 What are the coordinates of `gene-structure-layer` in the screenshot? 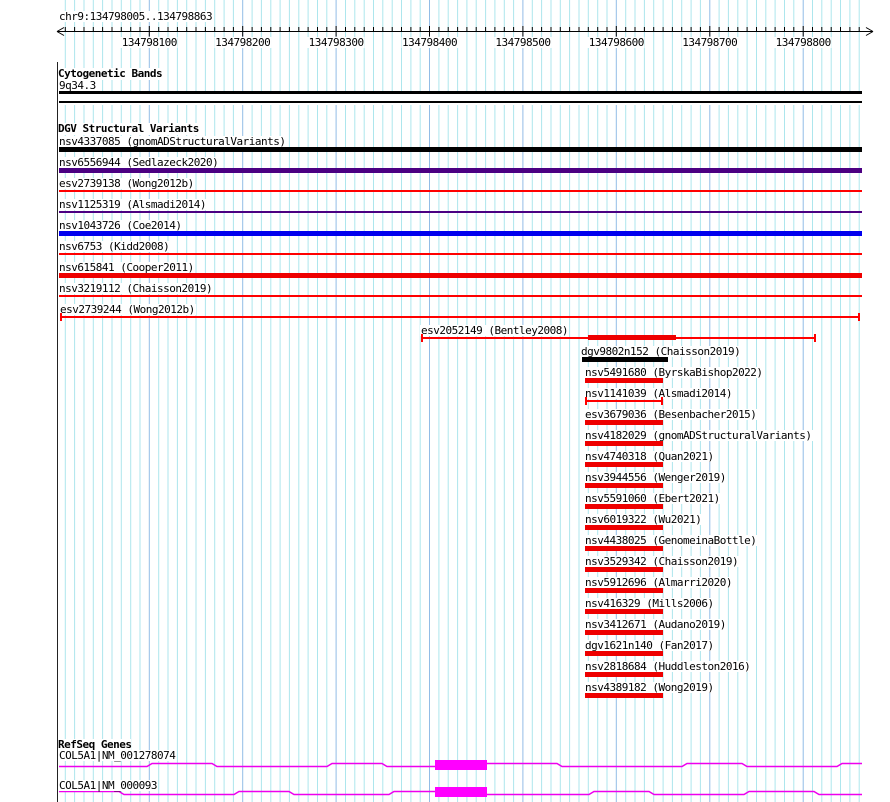 It's located at (460, 779).